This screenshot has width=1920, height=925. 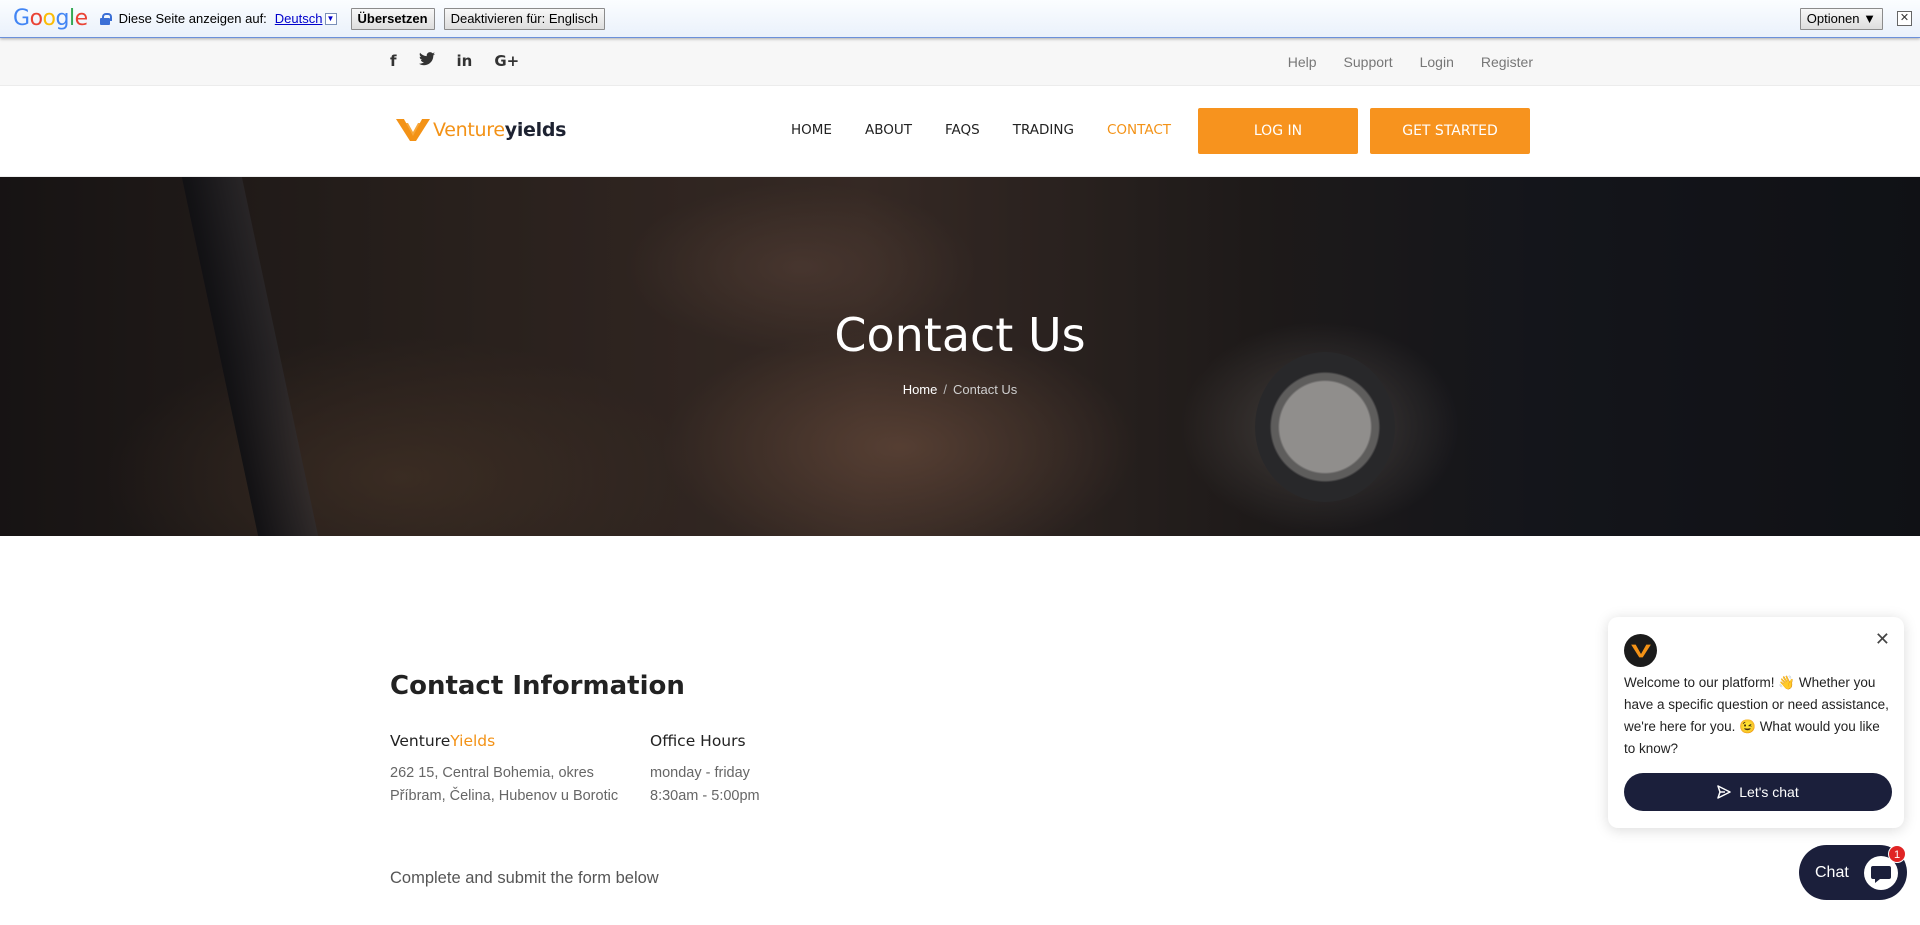 What do you see at coordinates (960, 335) in the screenshot?
I see `page-title: Contact Us` at bounding box center [960, 335].